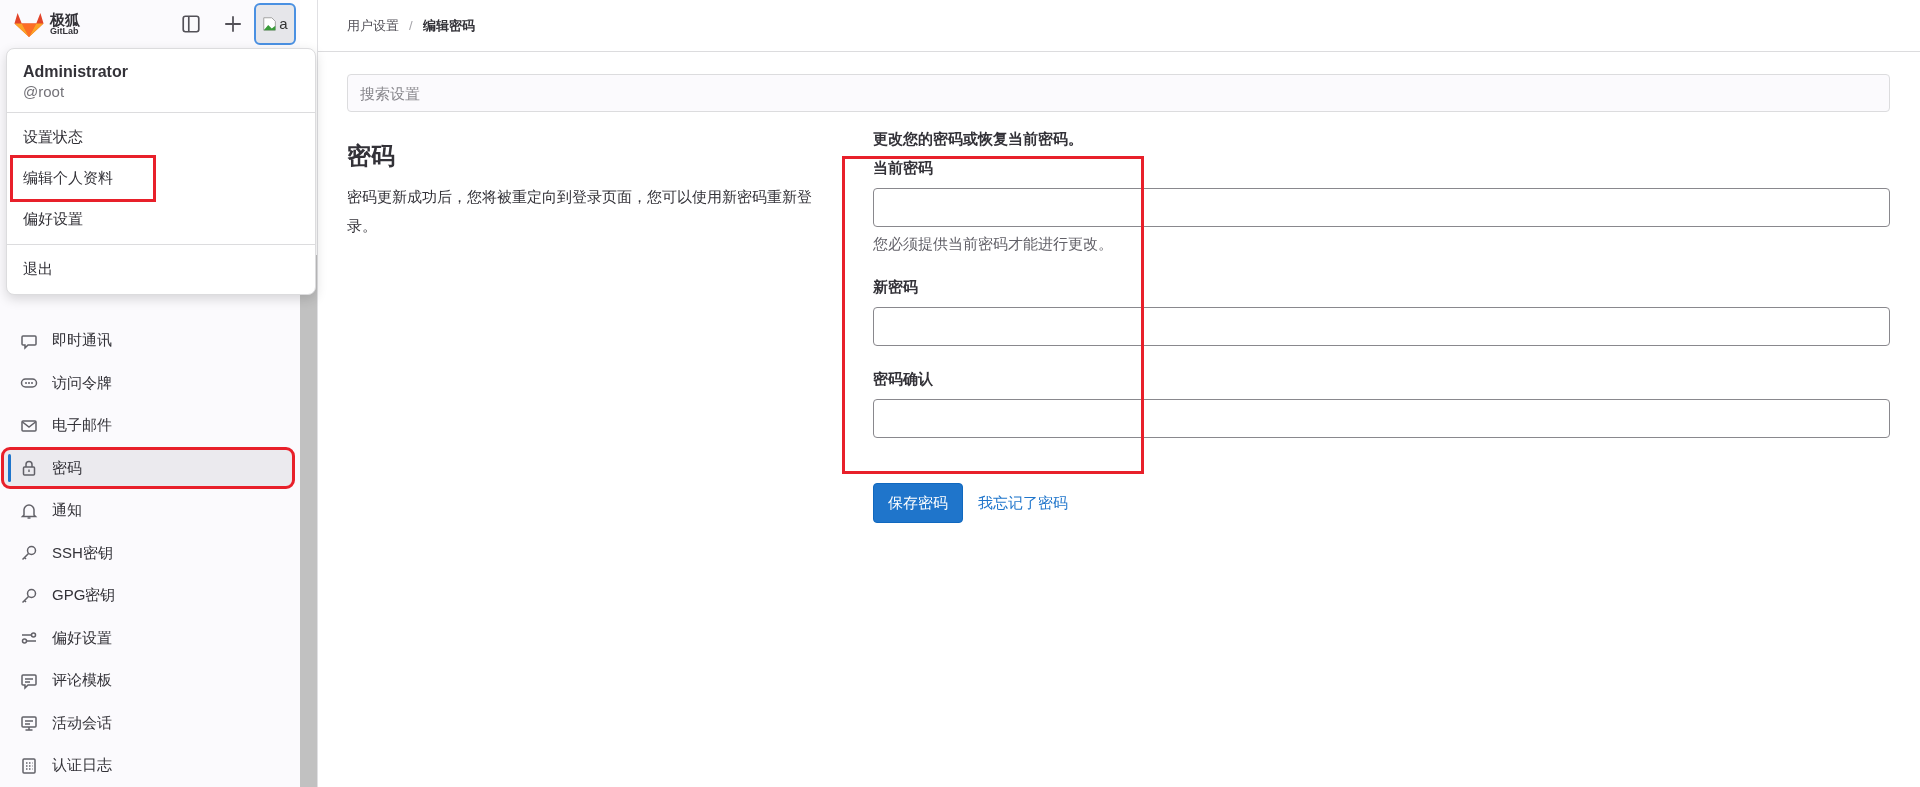 Image resolution: width=1920 pixels, height=787 pixels. I want to click on form-heading: 更改您的密码或恢复当前密码。, so click(978, 139).